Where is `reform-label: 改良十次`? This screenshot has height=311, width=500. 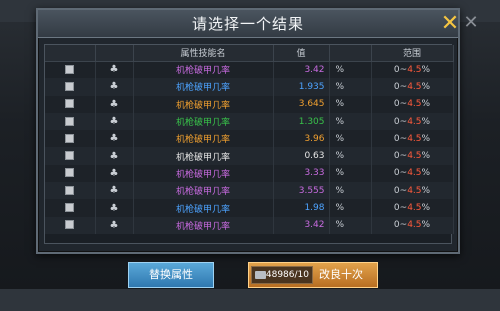
reform-label: 改良十次 is located at coordinates (341, 274).